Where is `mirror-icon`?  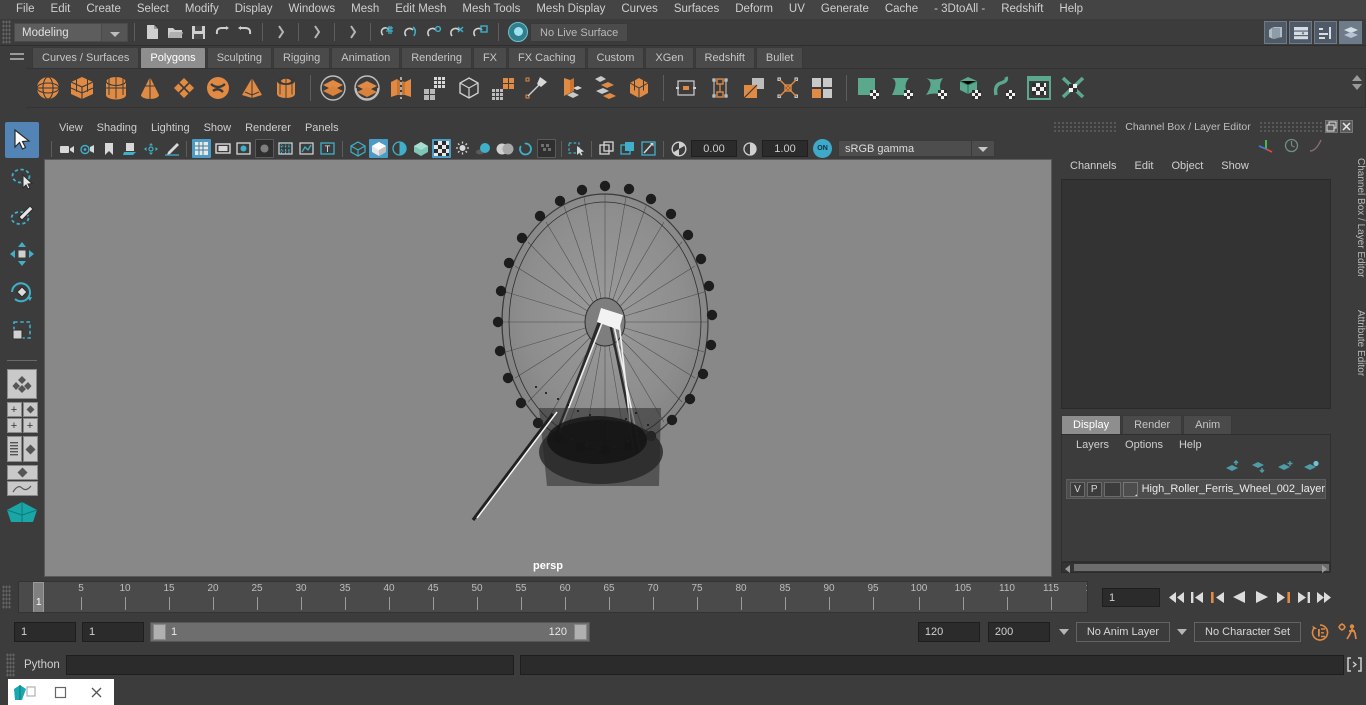
mirror-icon is located at coordinates (821, 88).